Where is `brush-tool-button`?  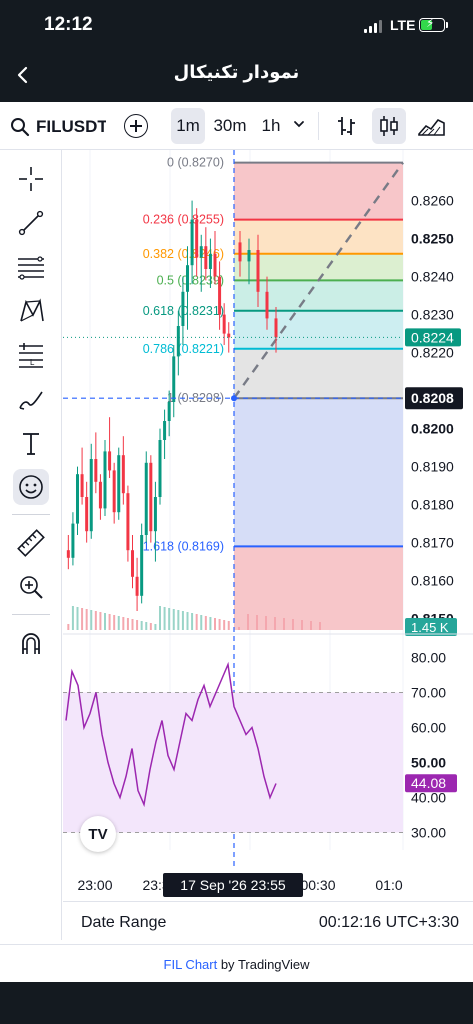 brush-tool-button is located at coordinates (31, 399).